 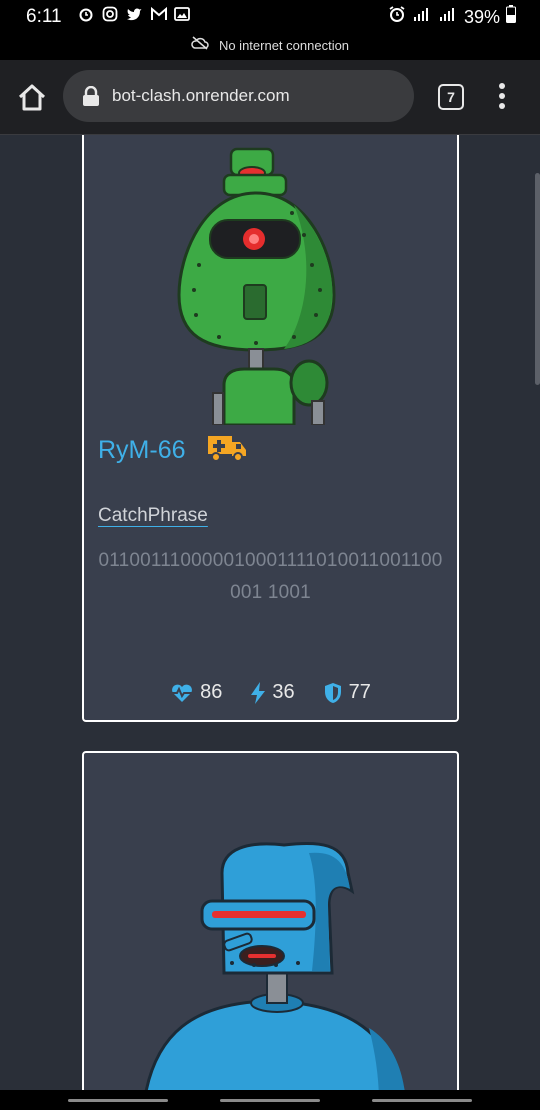 What do you see at coordinates (182, 14) in the screenshot?
I see `gallery-icon` at bounding box center [182, 14].